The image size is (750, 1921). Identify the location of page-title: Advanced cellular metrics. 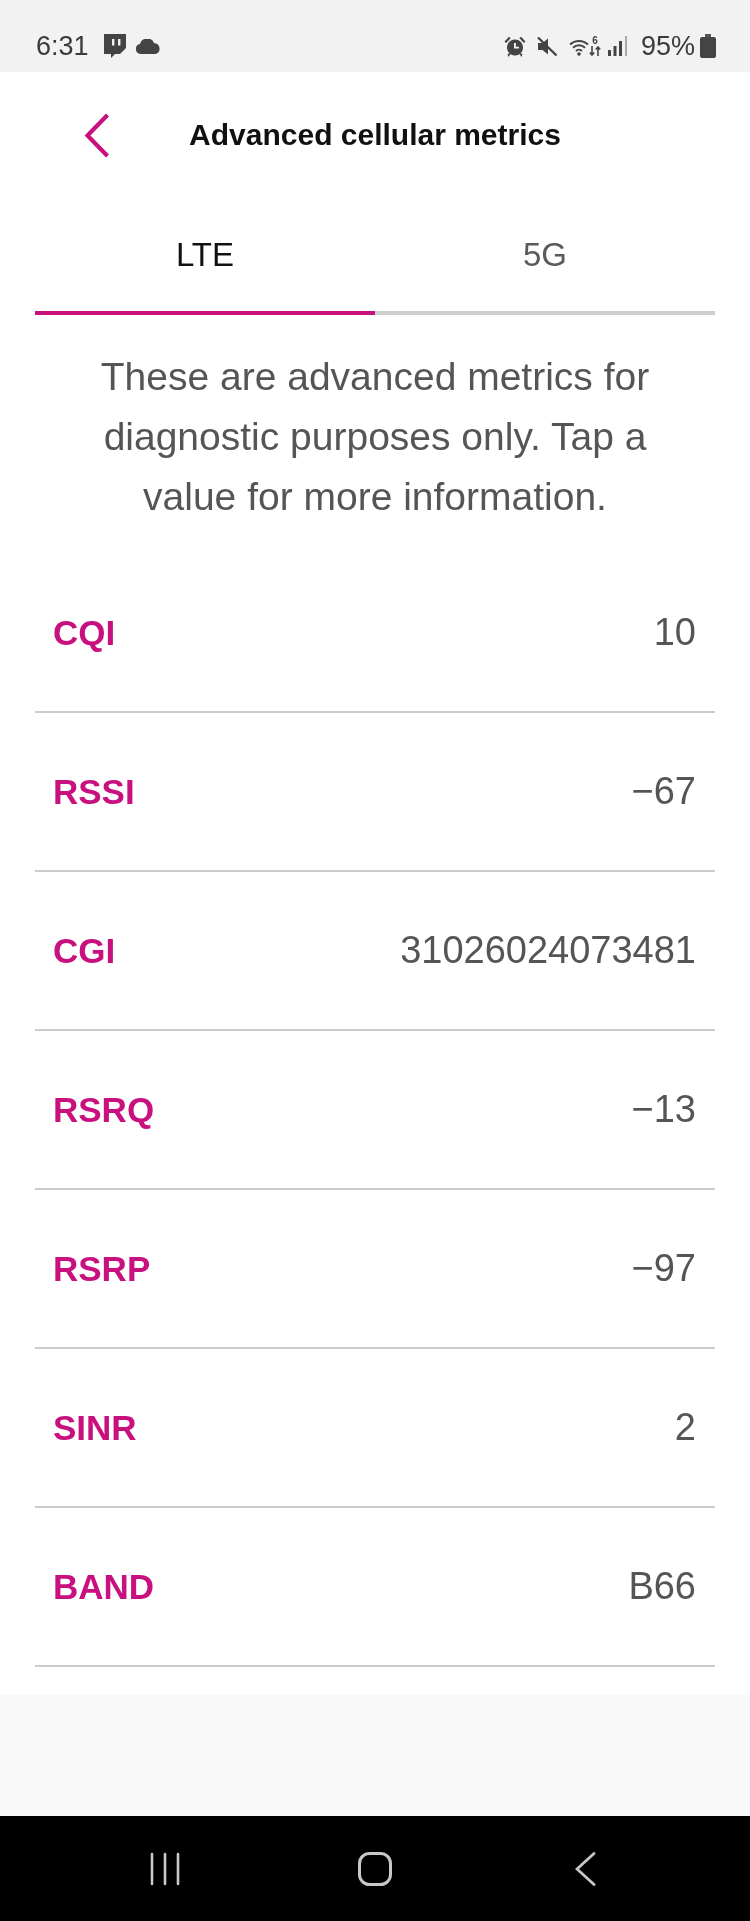
(375, 135).